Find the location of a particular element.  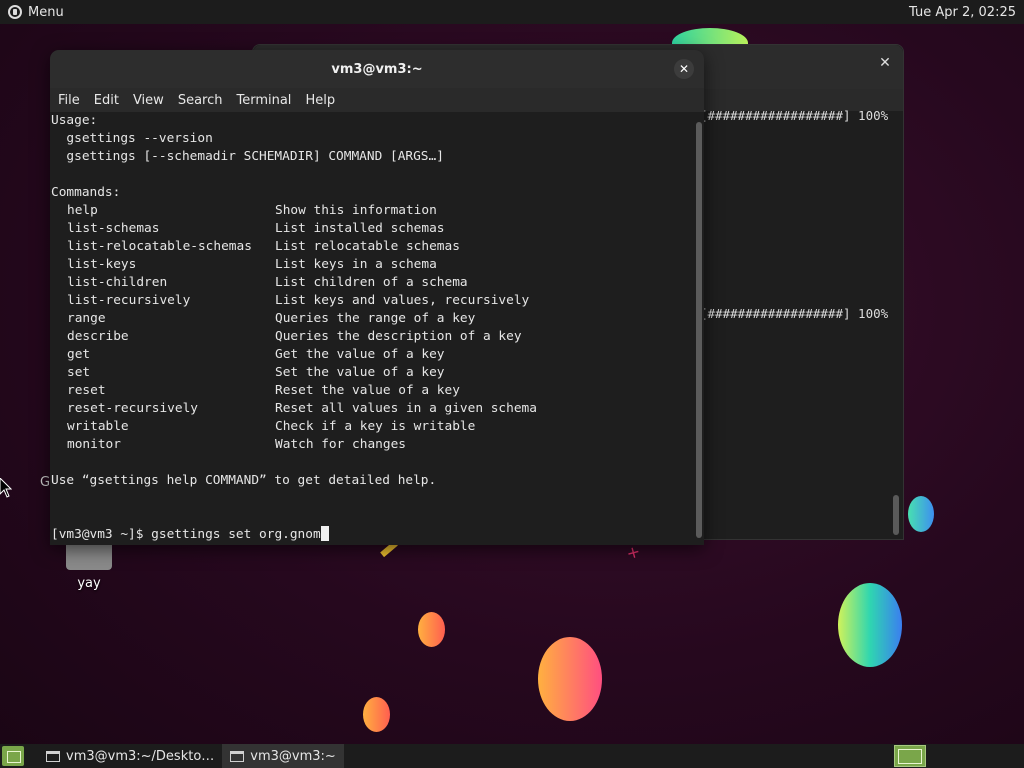

menu-search: Search is located at coordinates (204, 100).